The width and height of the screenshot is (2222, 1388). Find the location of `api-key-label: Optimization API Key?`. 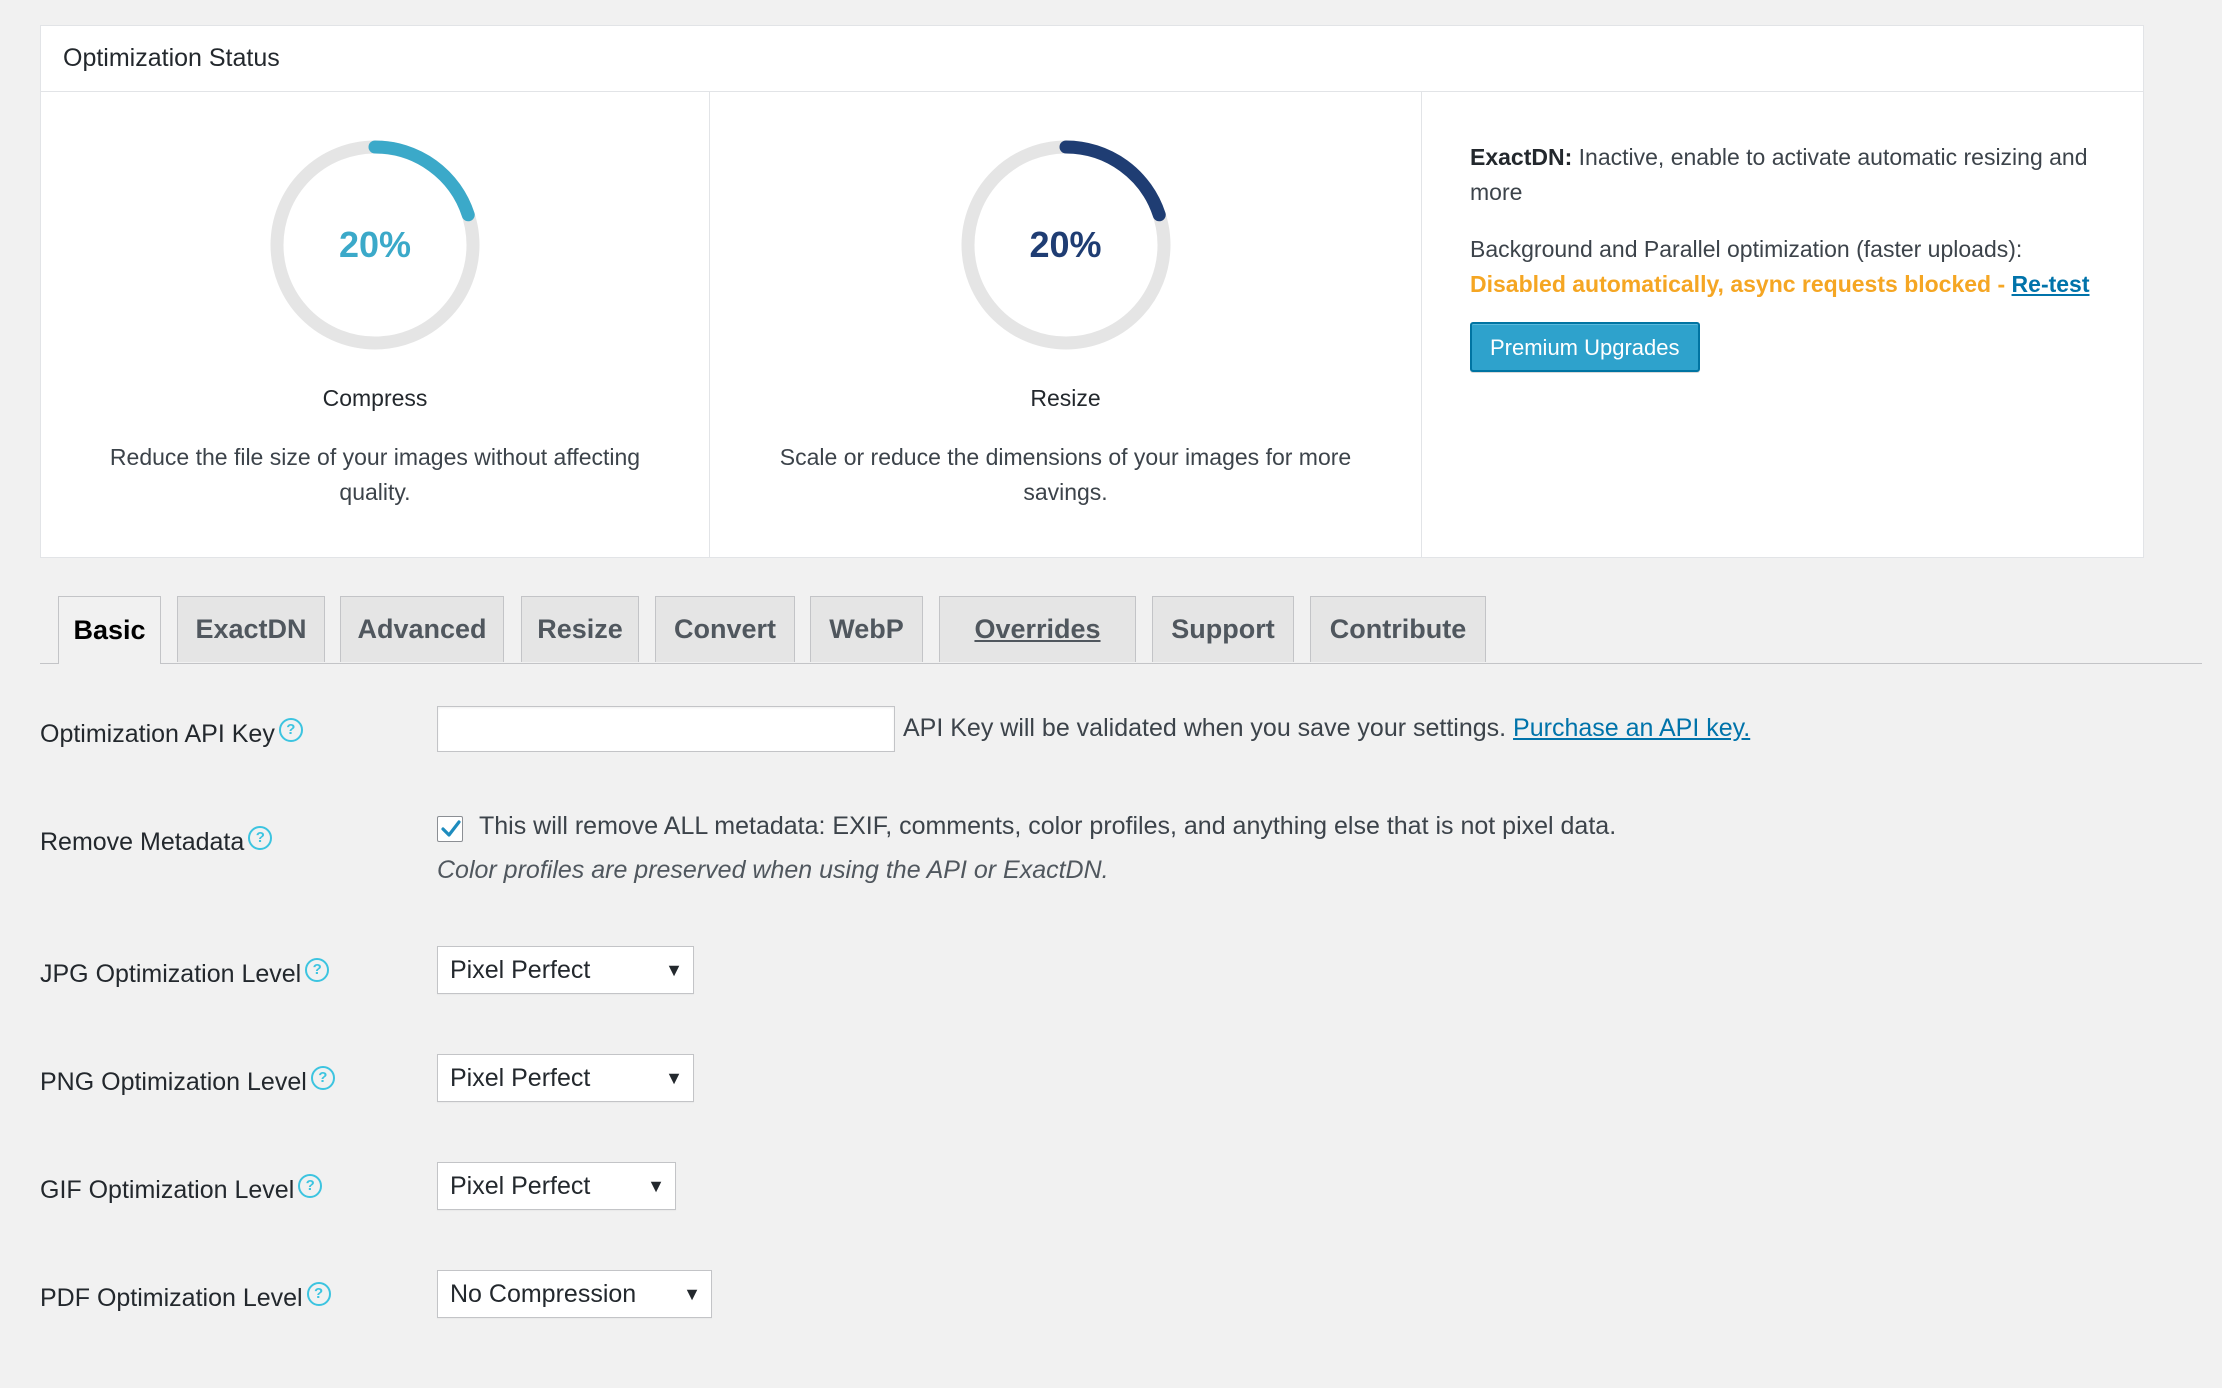

api-key-label: Optimization API Key? is located at coordinates (171, 733).